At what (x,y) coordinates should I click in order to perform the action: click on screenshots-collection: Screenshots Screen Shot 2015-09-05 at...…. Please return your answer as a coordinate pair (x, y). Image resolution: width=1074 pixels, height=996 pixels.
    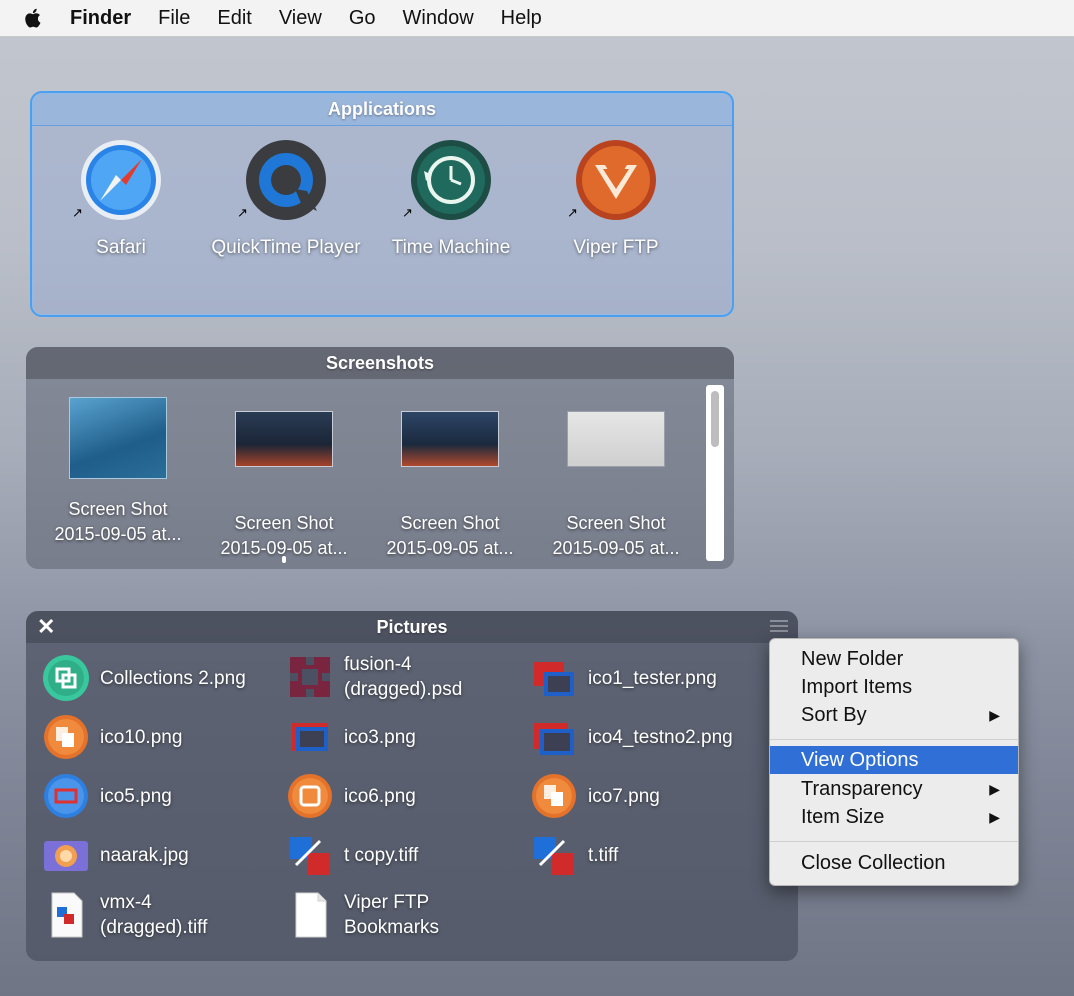
    Looking at the image, I should click on (380, 458).